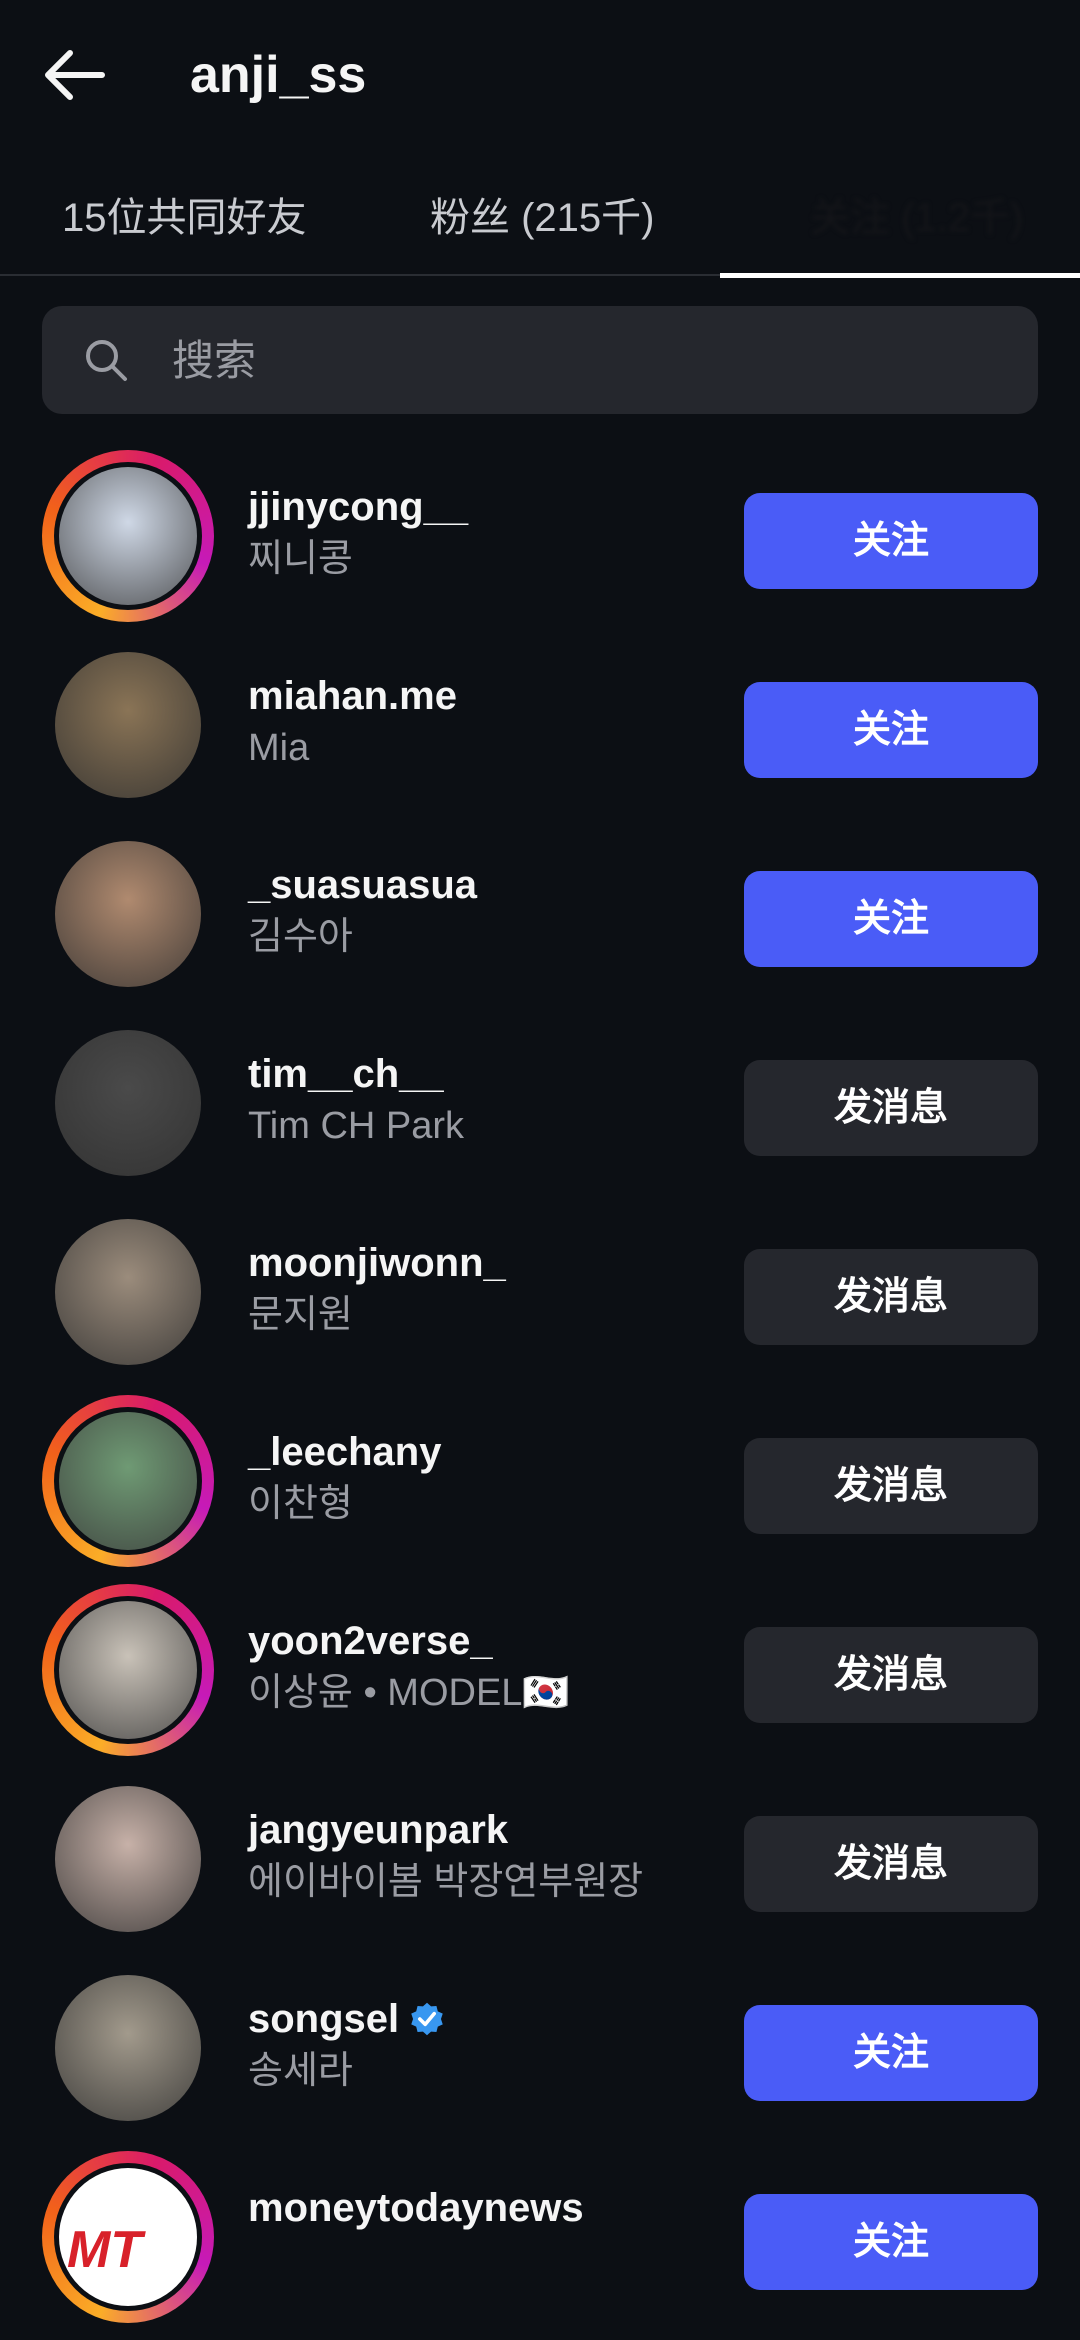 The height and width of the screenshot is (2340, 1080). I want to click on username: songsel, so click(346, 2019).